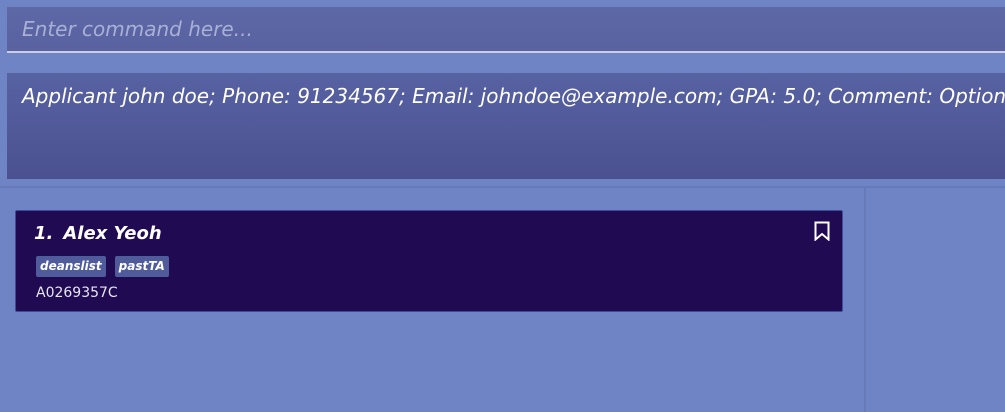  I want to click on divider, so click(502, 187).